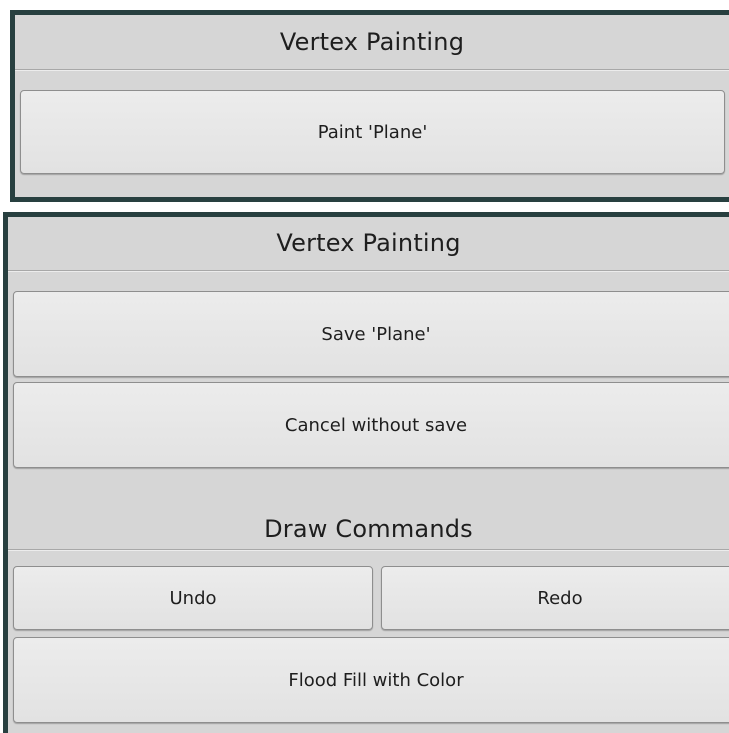  What do you see at coordinates (371, 425) in the screenshot?
I see `cancel-without-save-button: Cancel without save` at bounding box center [371, 425].